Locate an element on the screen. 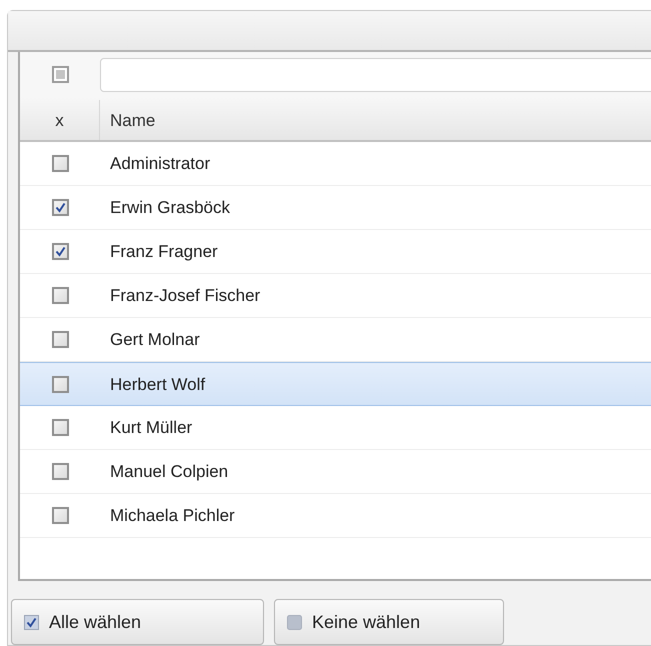 This screenshot has width=651, height=646. filter-field is located at coordinates (375, 75).